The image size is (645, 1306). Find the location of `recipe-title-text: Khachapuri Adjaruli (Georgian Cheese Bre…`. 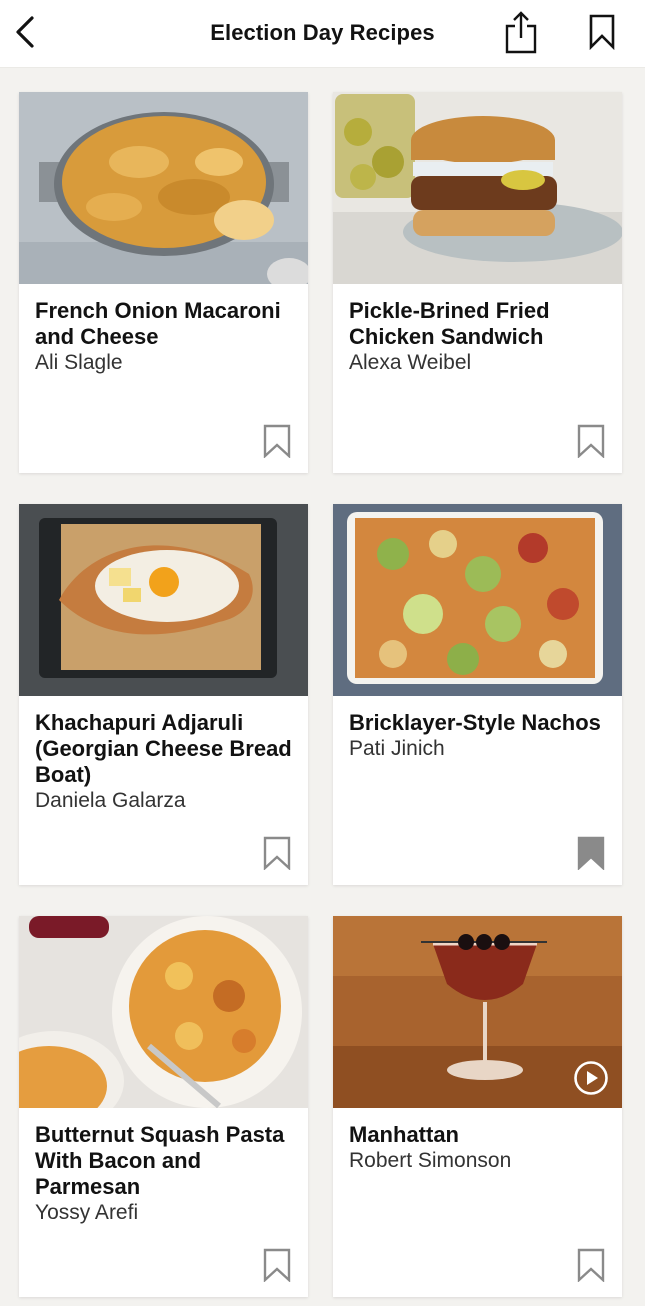

recipe-title-text: Khachapuri Adjaruli (Georgian Cheese Bre… is located at coordinates (163, 748).